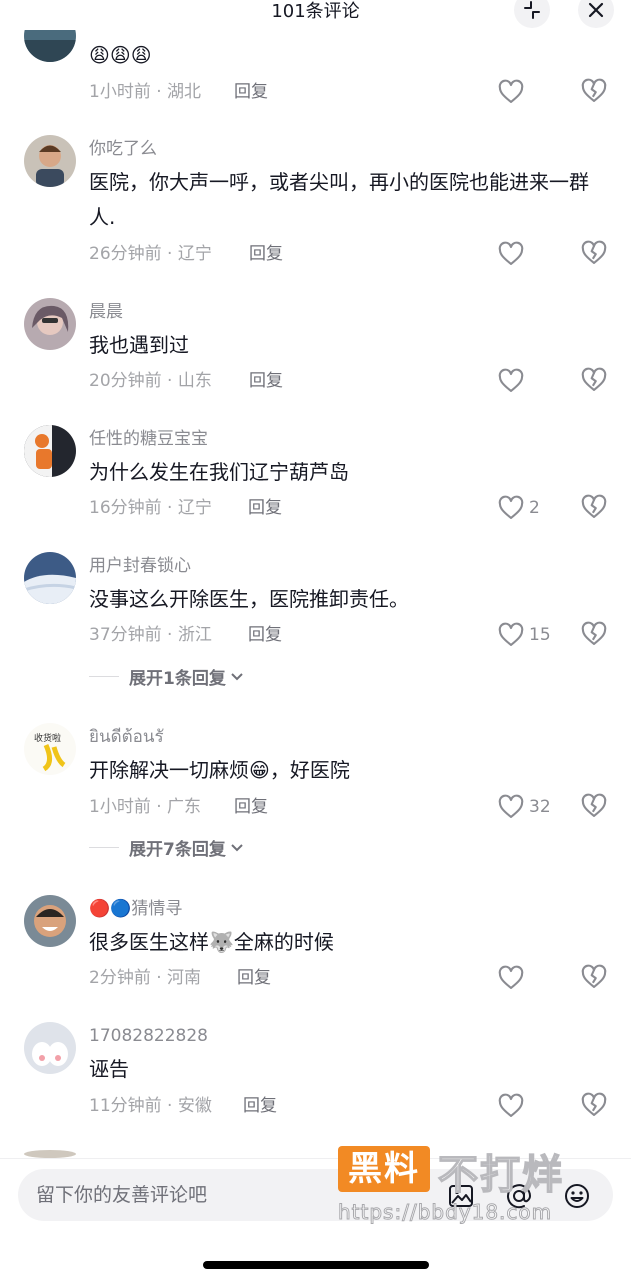 The height and width of the screenshot is (1280, 631). What do you see at coordinates (148, 439) in the screenshot?
I see `username: 任性的糖豆宝宝` at bounding box center [148, 439].